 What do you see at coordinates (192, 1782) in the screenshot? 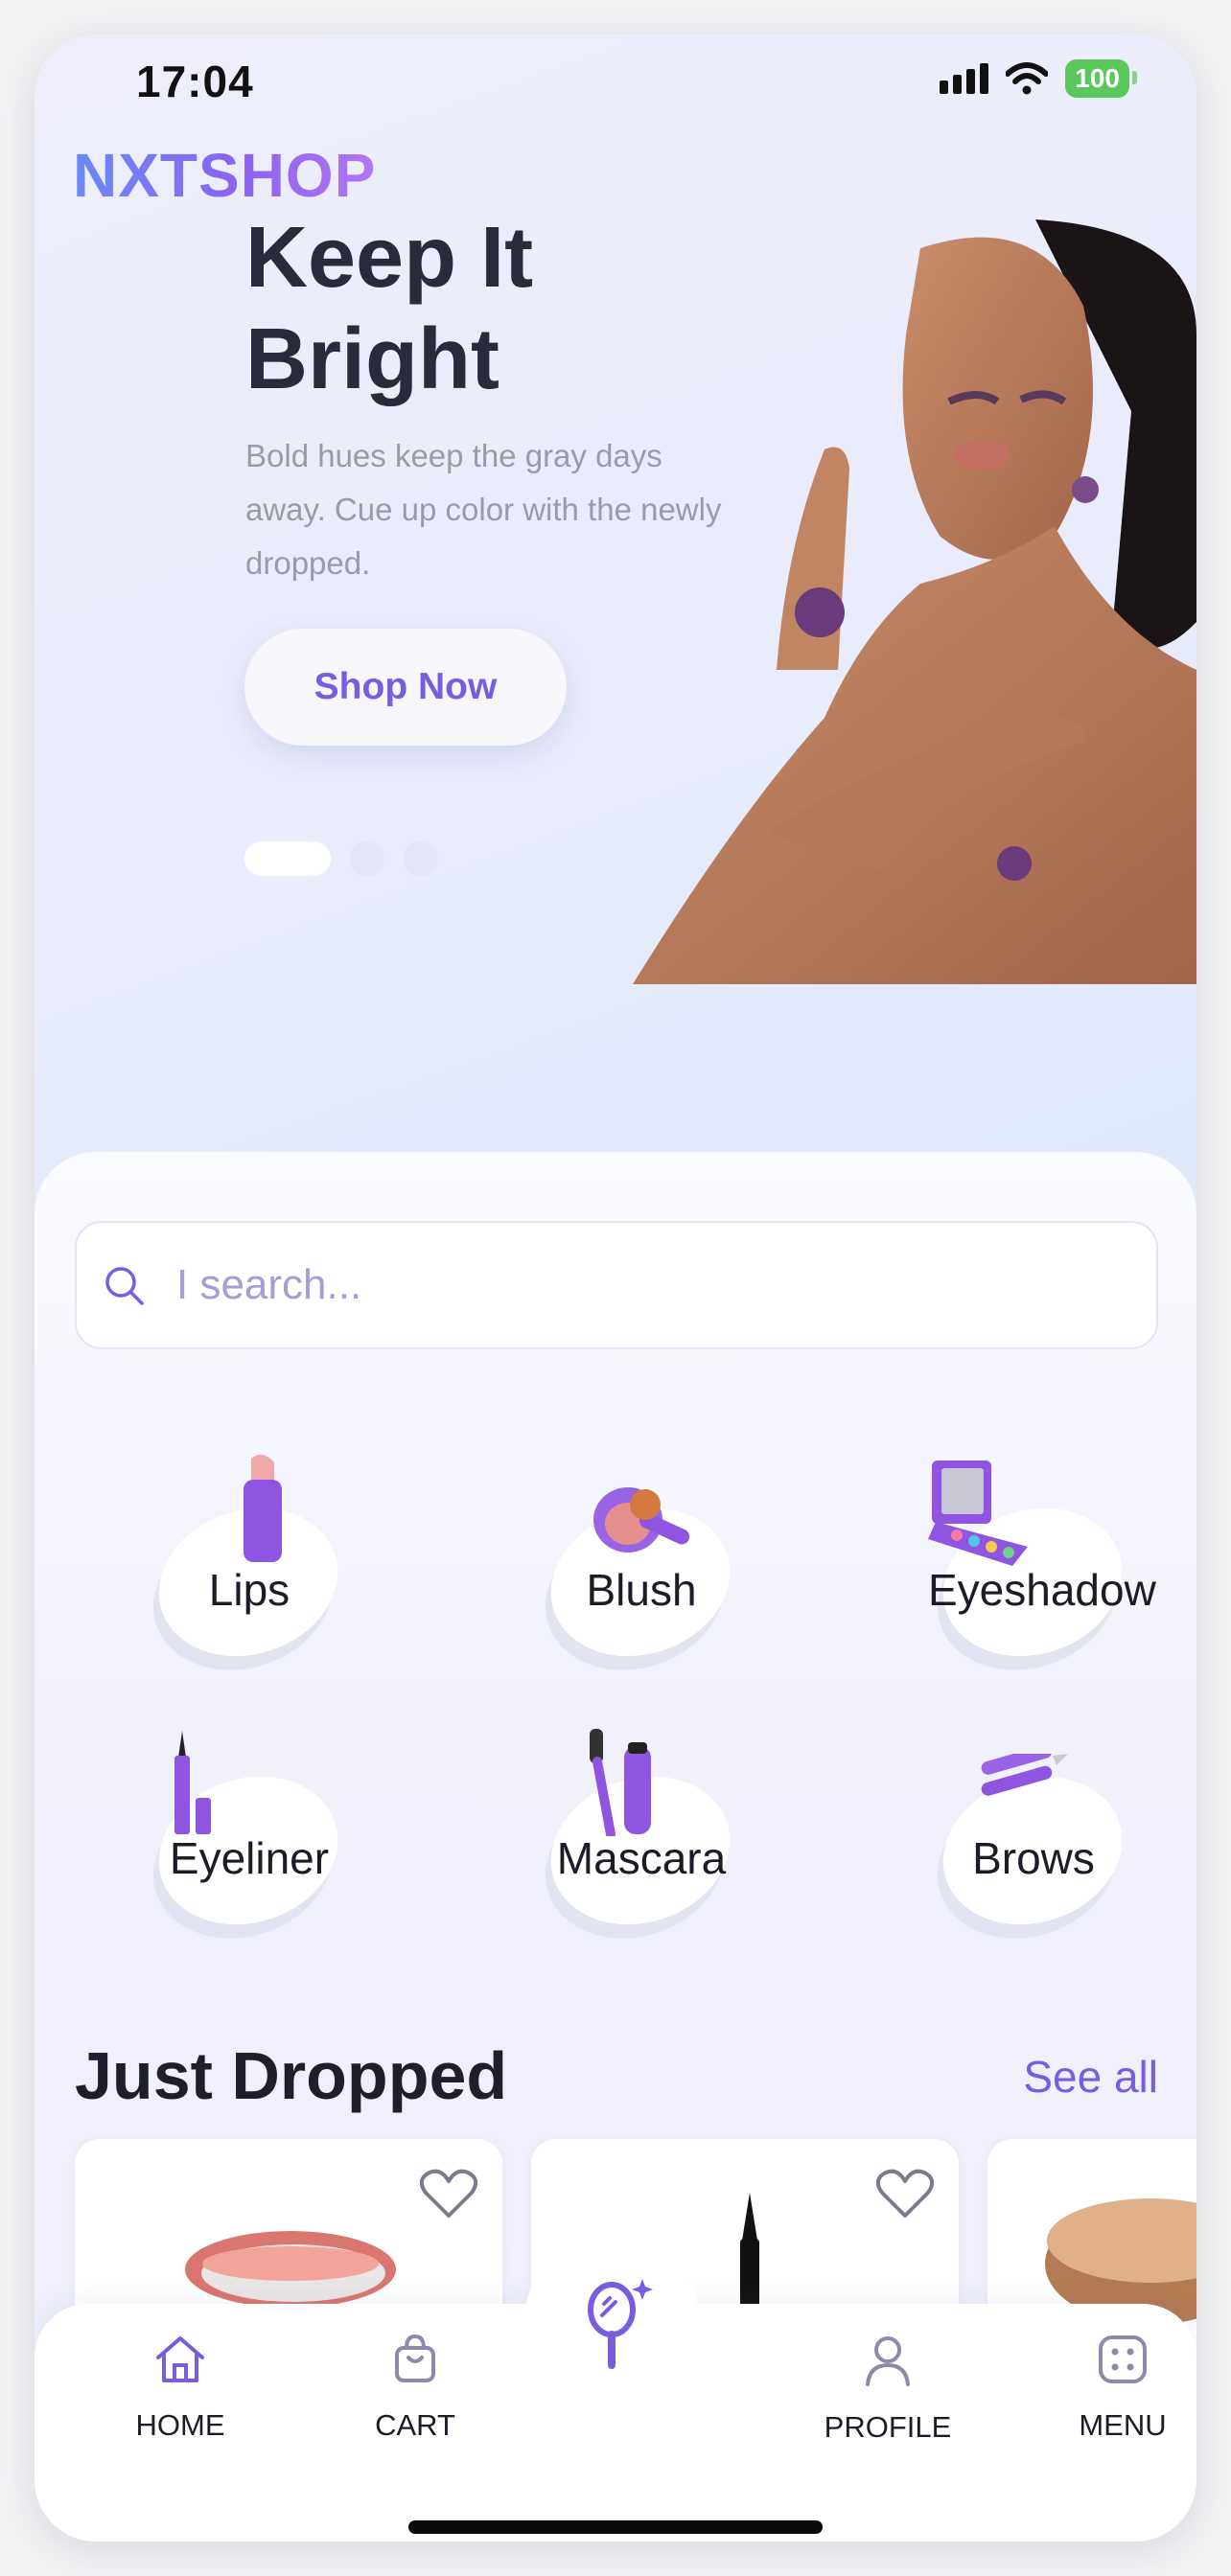
I see `eyeliner-icon` at bounding box center [192, 1782].